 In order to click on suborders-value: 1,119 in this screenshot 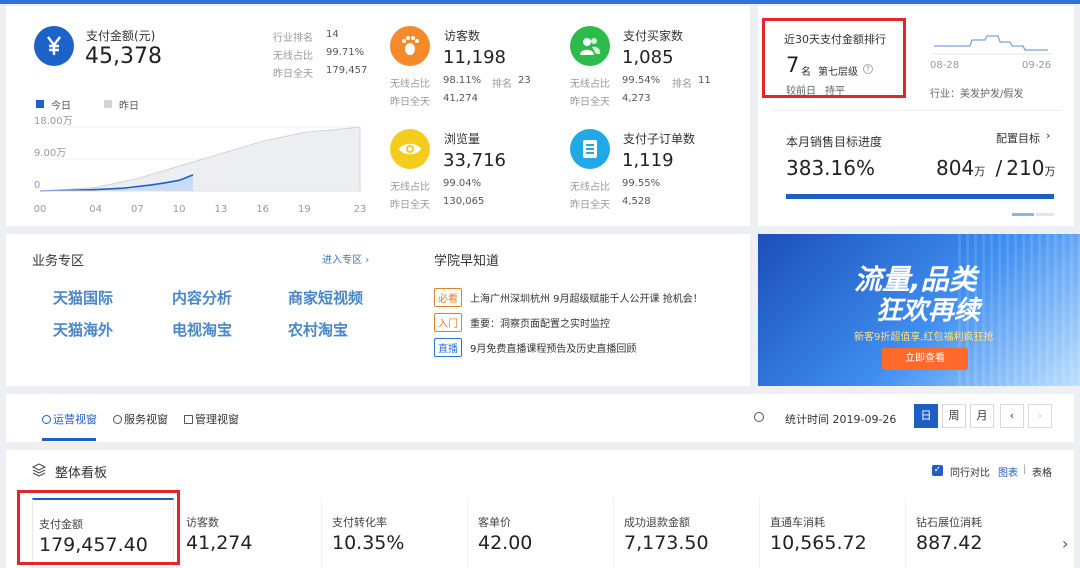, I will do `click(648, 160)`.